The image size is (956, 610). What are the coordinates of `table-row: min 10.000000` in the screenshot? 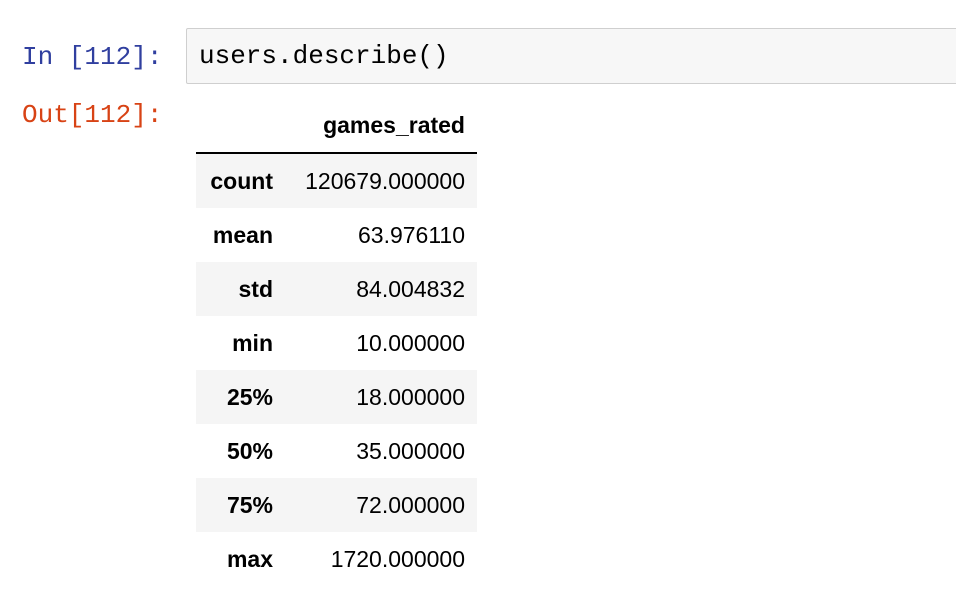 It's located at (336, 343).